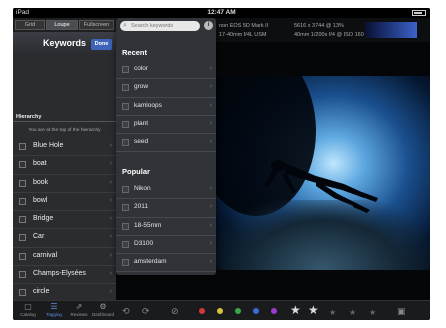 Image resolution: width=446 pixels, height=328 pixels. Describe the element at coordinates (64, 202) in the screenshot. I see `keyword-row: bowl ›` at that location.